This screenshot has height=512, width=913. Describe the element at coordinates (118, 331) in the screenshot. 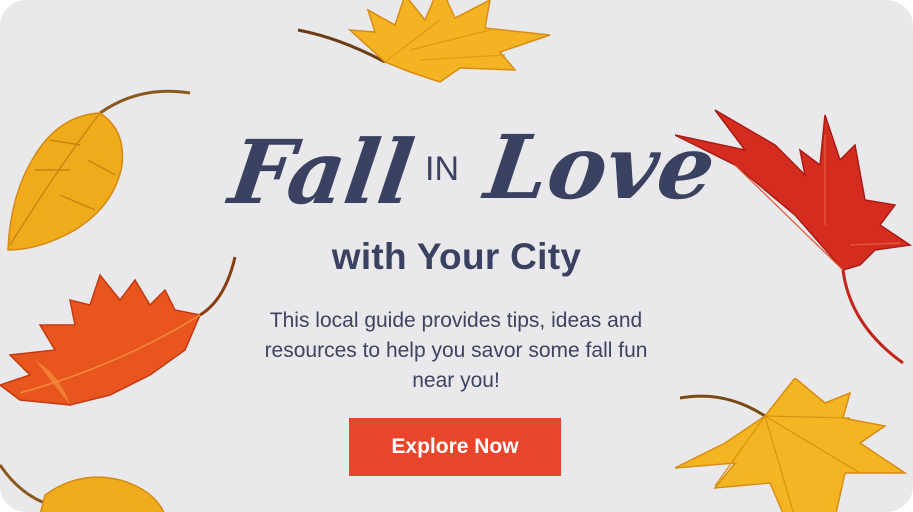

I see `orange-oak-leaf-icon` at that location.